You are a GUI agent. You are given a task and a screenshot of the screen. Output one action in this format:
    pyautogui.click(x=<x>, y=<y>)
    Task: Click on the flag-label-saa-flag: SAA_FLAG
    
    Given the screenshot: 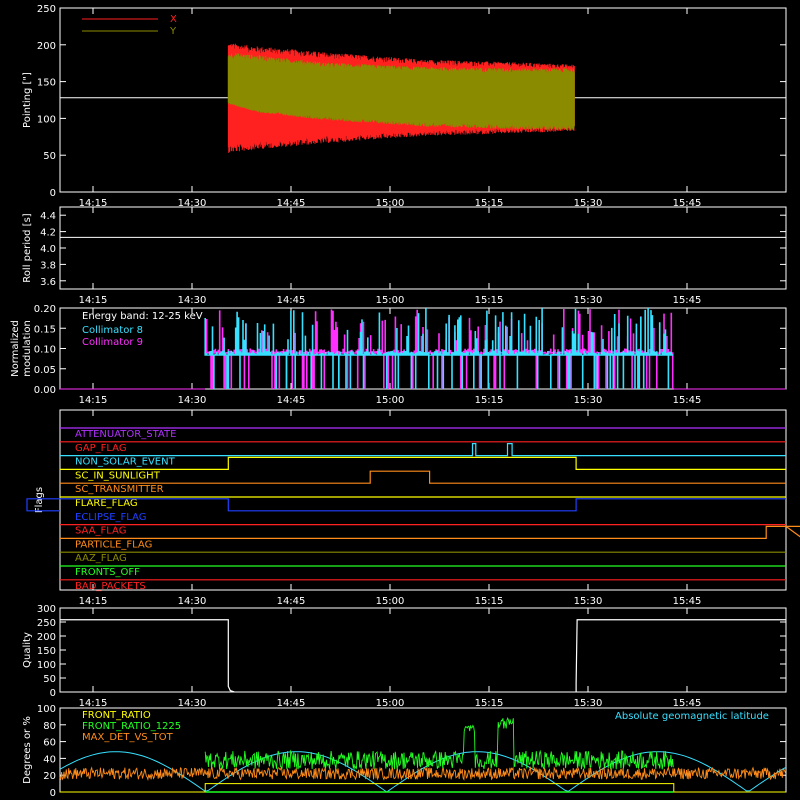 What is the action you would take?
    pyautogui.click(x=100, y=531)
    